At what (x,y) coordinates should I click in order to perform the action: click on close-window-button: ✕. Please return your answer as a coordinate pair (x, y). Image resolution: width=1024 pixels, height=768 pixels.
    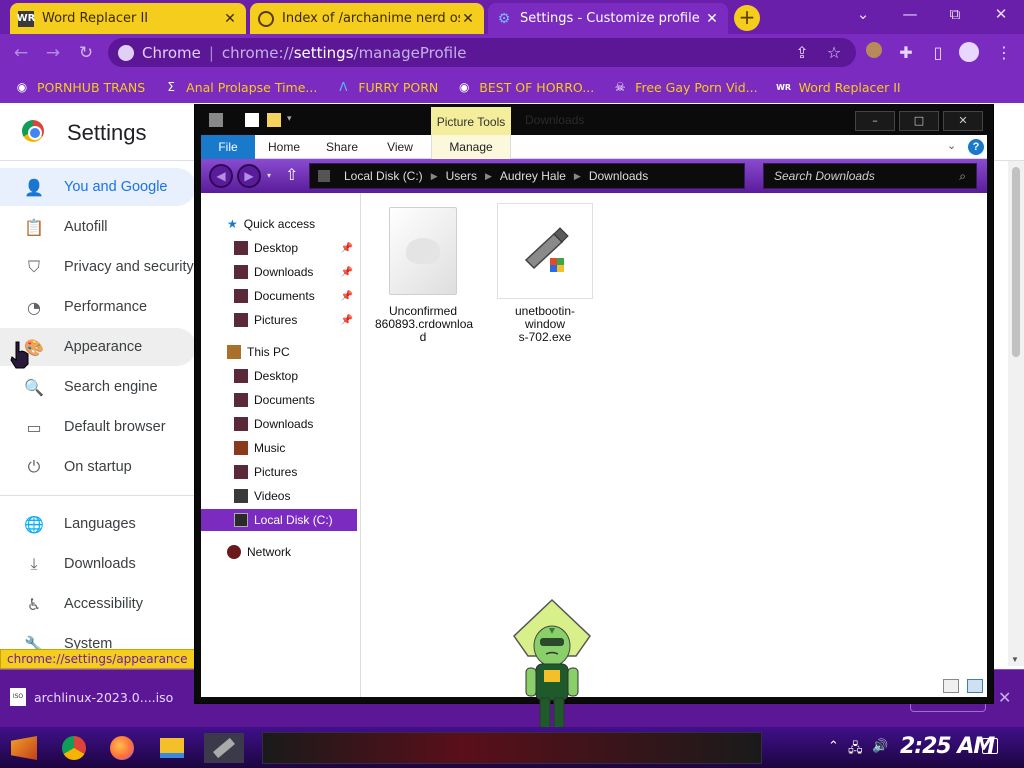
    Looking at the image, I should click on (1001, 14).